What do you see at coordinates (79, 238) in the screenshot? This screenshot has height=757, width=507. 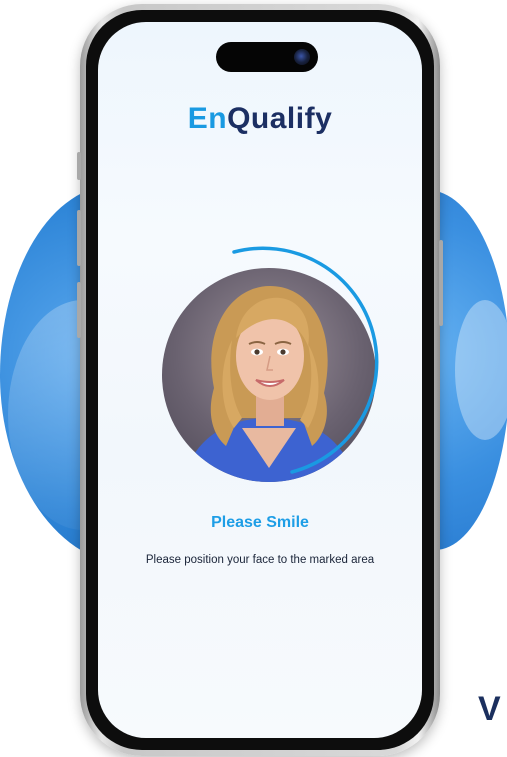 I see `phone-volume-up-button` at bounding box center [79, 238].